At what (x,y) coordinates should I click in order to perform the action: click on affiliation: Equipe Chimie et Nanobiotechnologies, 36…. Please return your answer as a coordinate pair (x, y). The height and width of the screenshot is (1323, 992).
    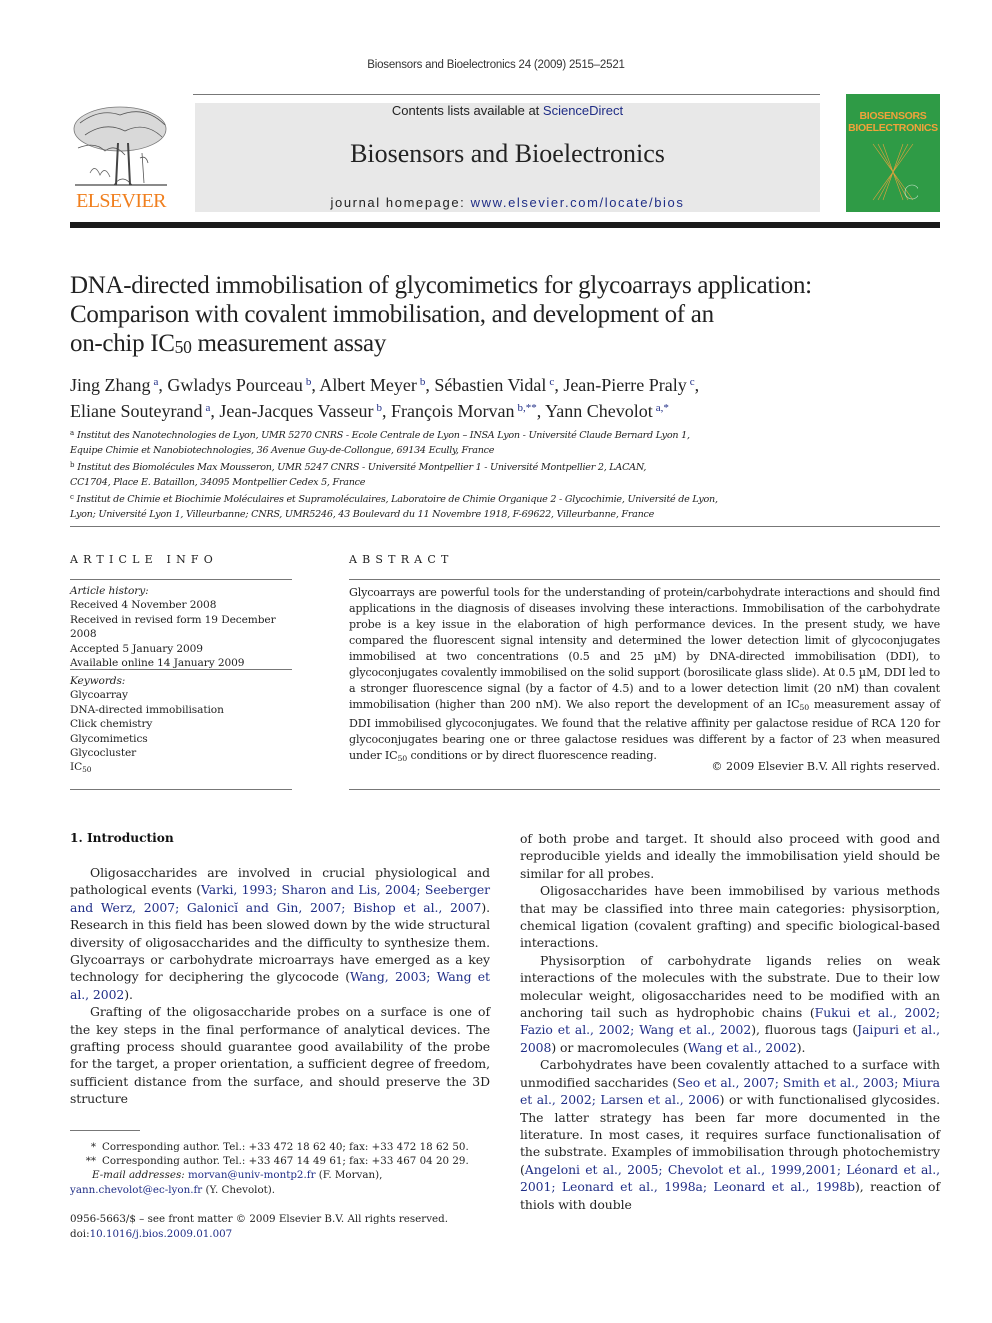
    Looking at the image, I should click on (282, 450).